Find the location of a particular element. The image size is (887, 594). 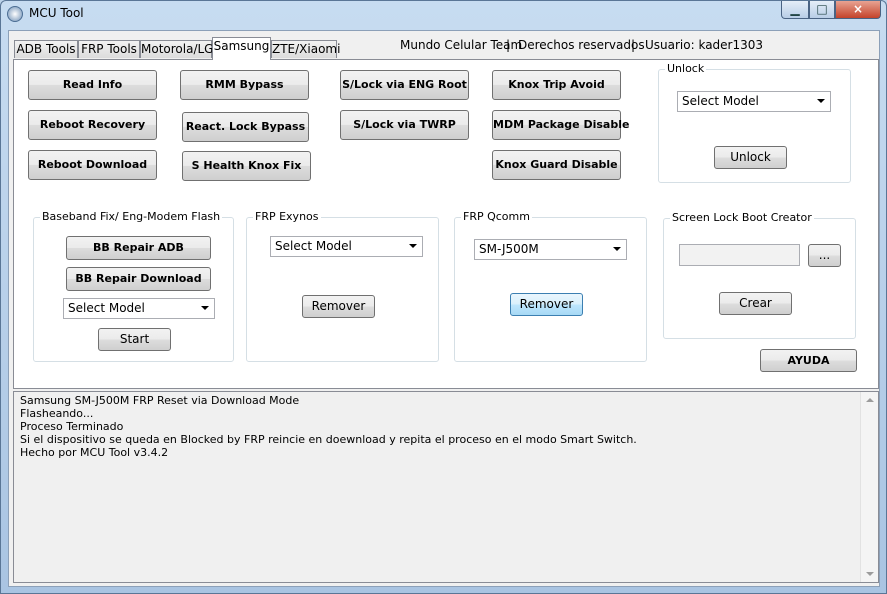

knox-trip-avoid-button: Knox Trip Avoid is located at coordinates (556, 85).